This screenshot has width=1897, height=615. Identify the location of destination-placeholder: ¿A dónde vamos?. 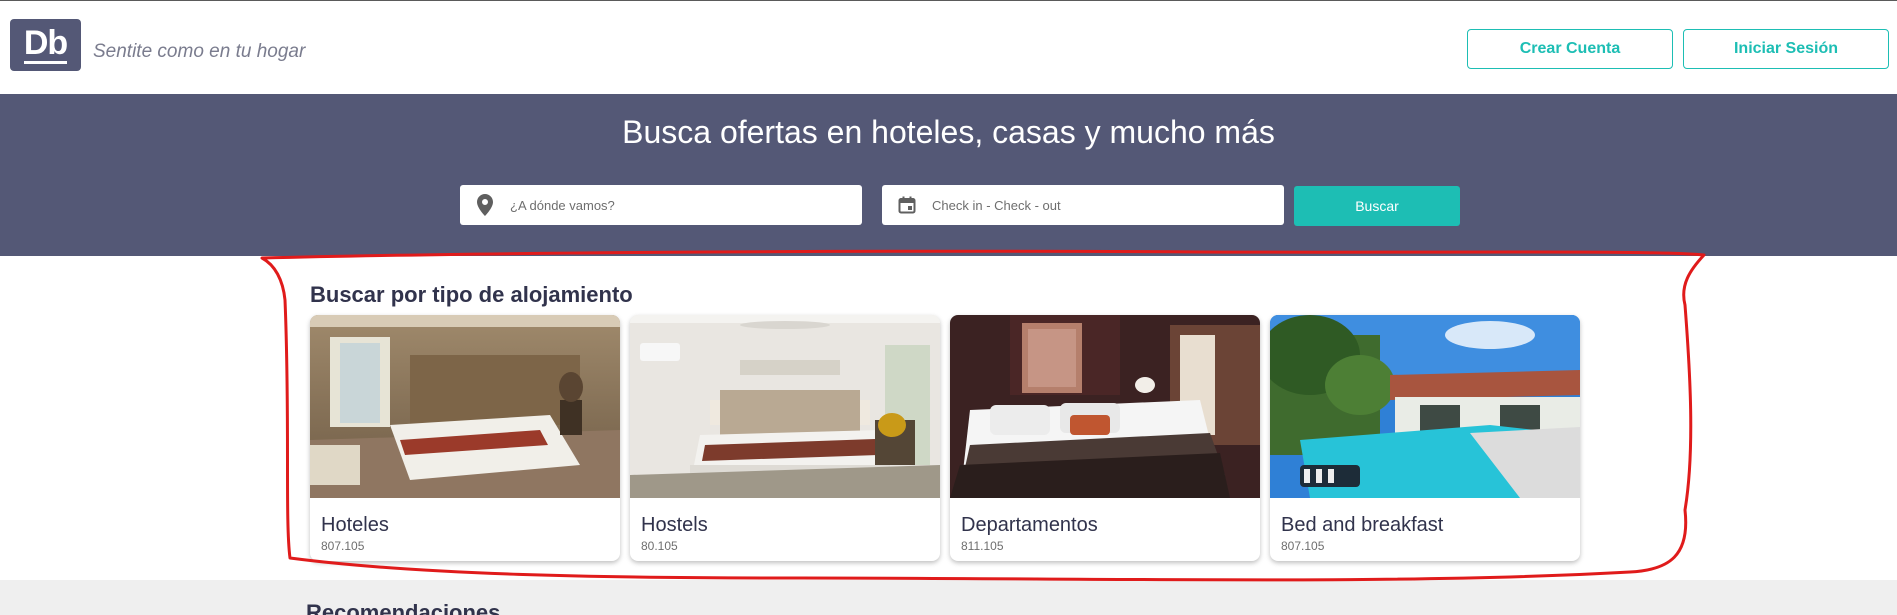
(562, 205).